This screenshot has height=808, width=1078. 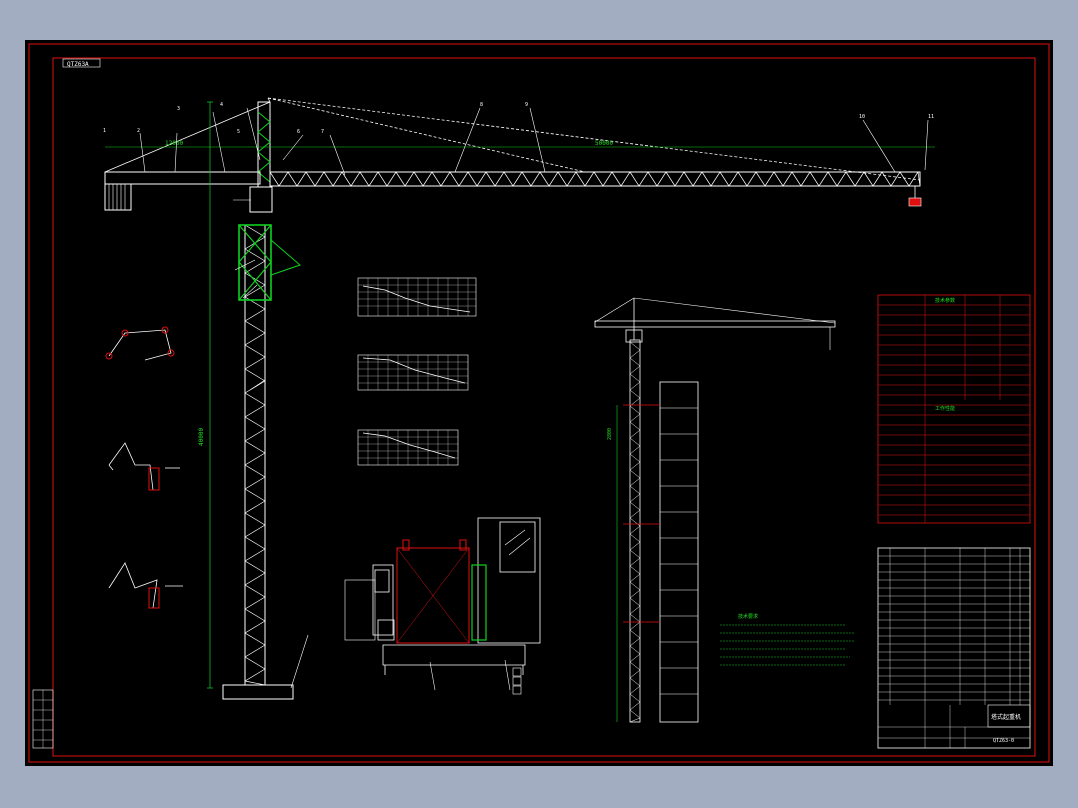 What do you see at coordinates (862, 117) in the screenshot?
I see `callout-10: 10` at bounding box center [862, 117].